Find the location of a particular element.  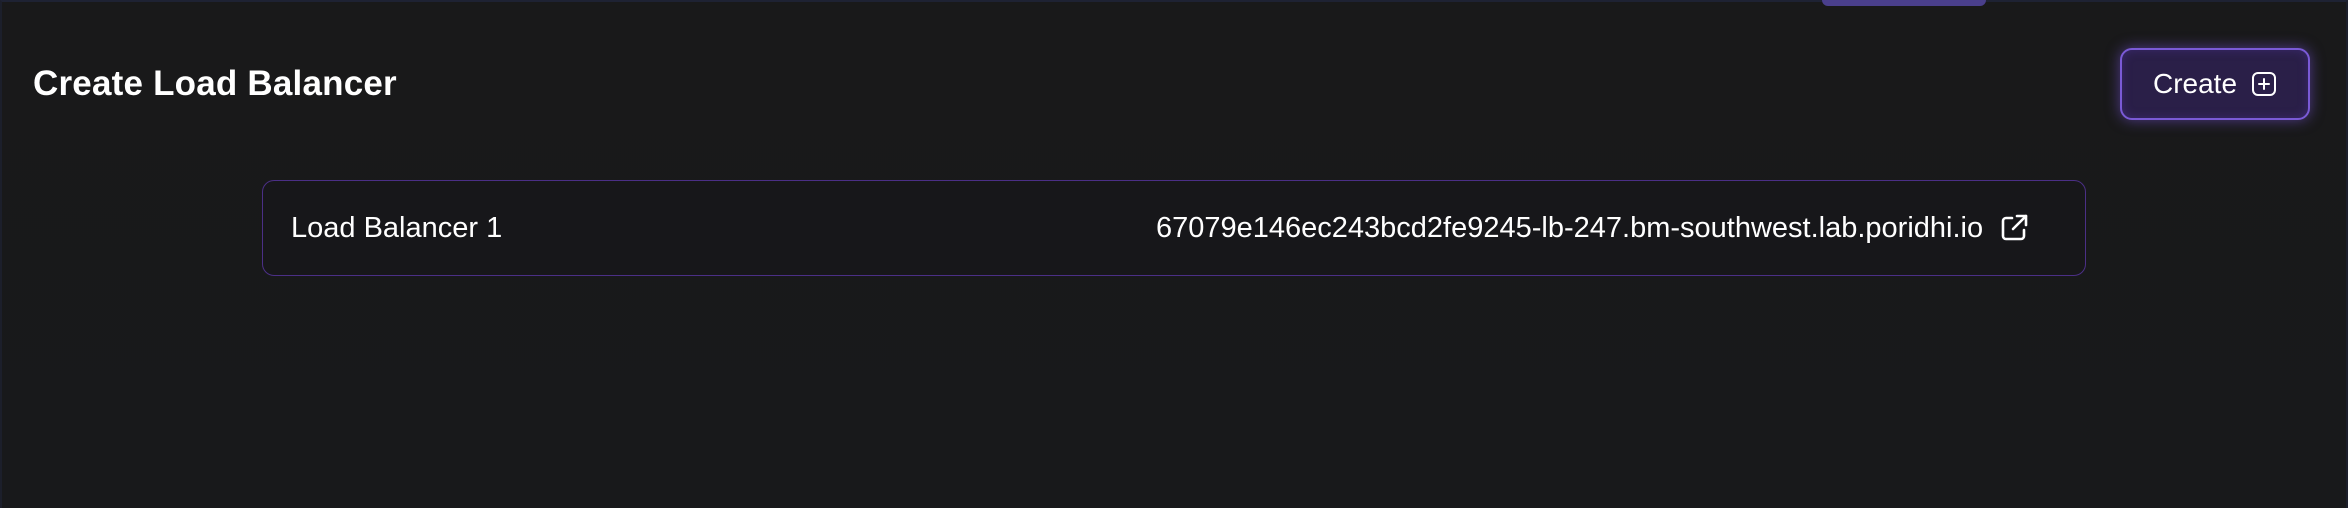

create-button: Create is located at coordinates (2215, 84).